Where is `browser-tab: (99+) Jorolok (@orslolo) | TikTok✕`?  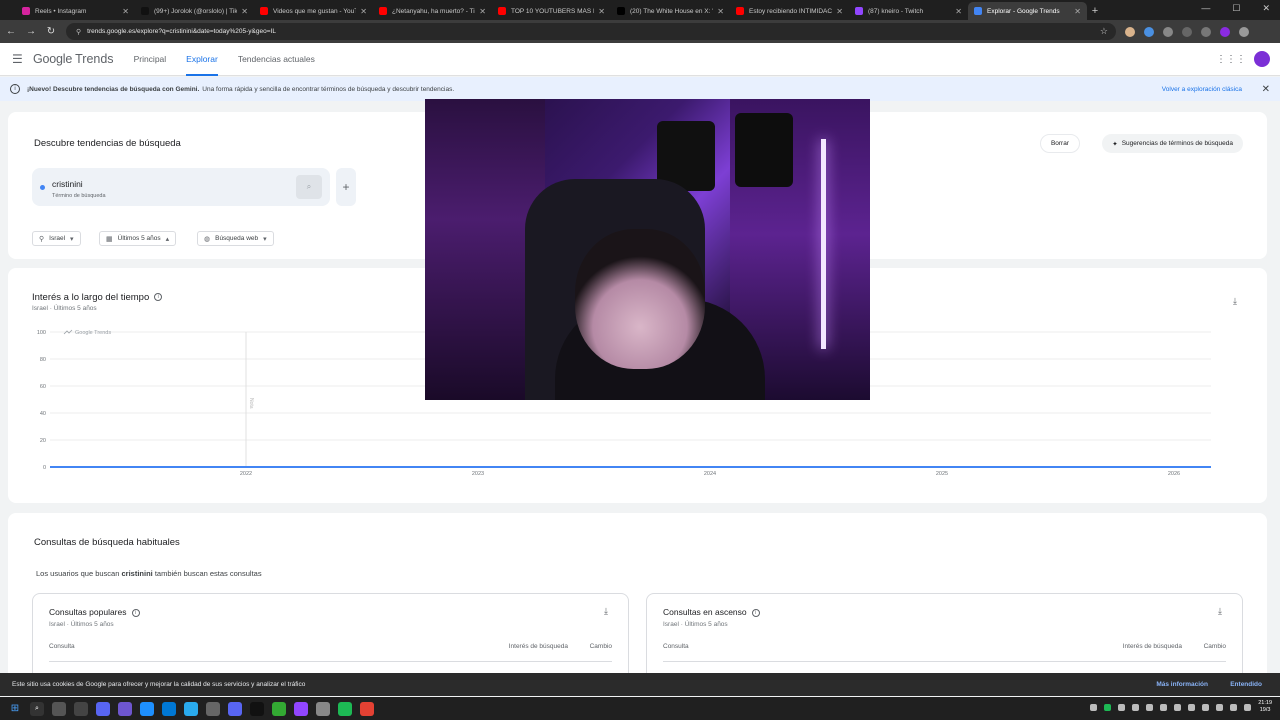
browser-tab: (99+) Jorolok (@orslolo) | TikTok✕ is located at coordinates (194, 11).